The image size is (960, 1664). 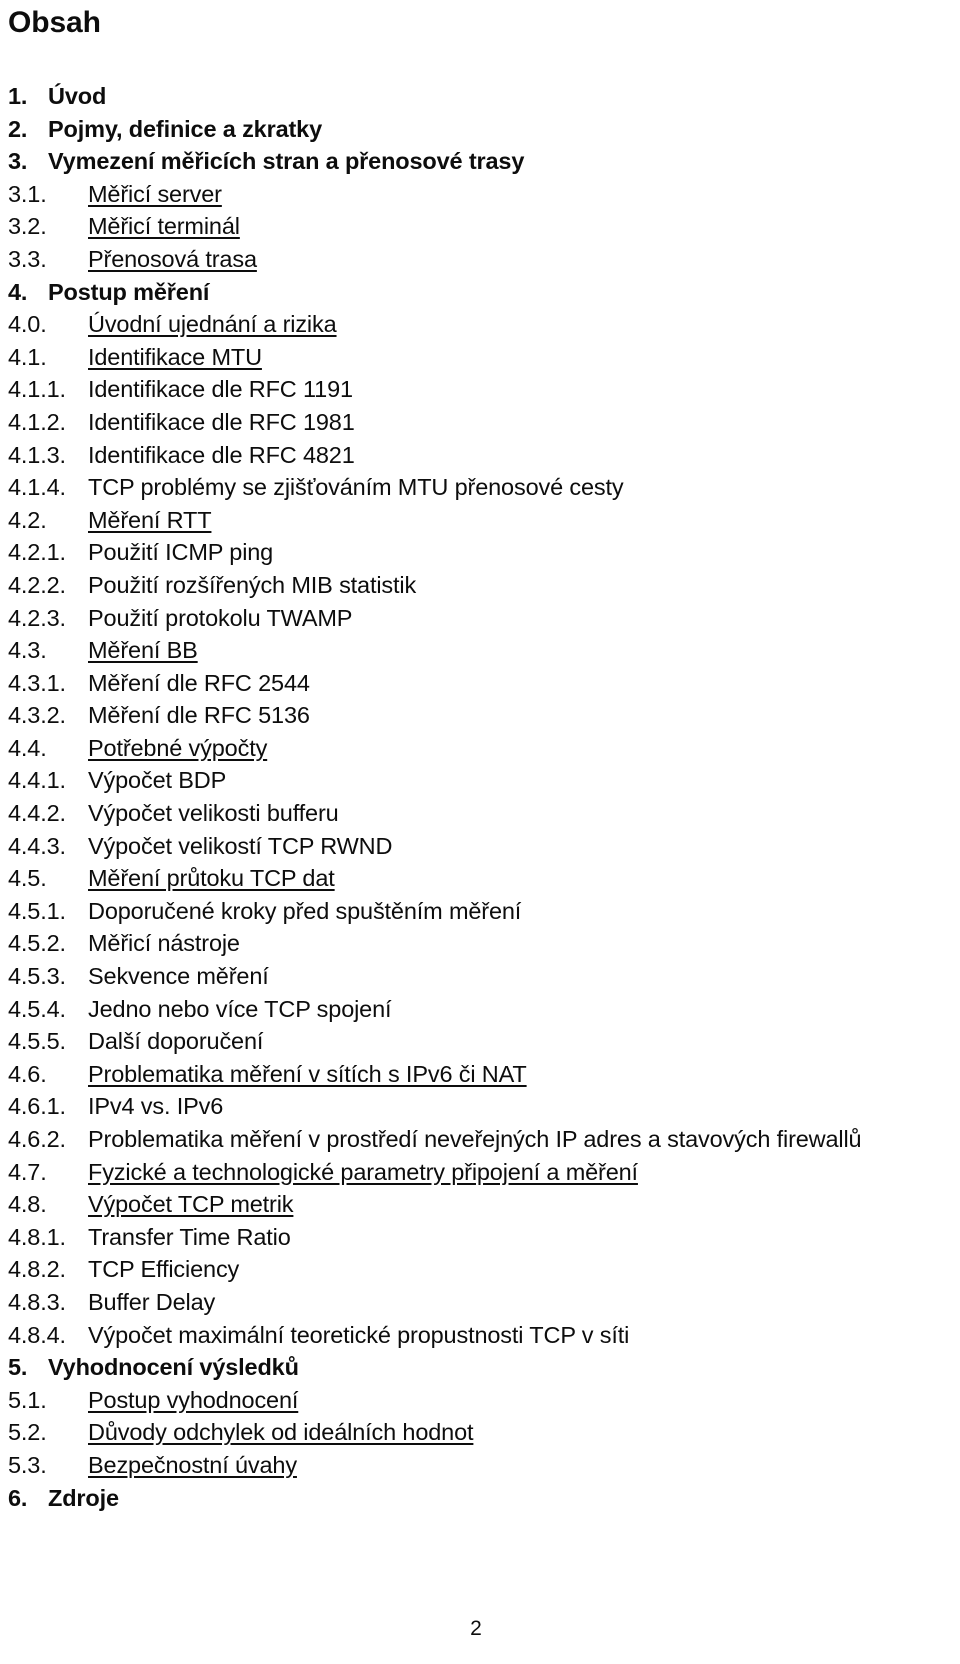 What do you see at coordinates (129, 291) in the screenshot?
I see `toc-entry-label: Postup měření` at bounding box center [129, 291].